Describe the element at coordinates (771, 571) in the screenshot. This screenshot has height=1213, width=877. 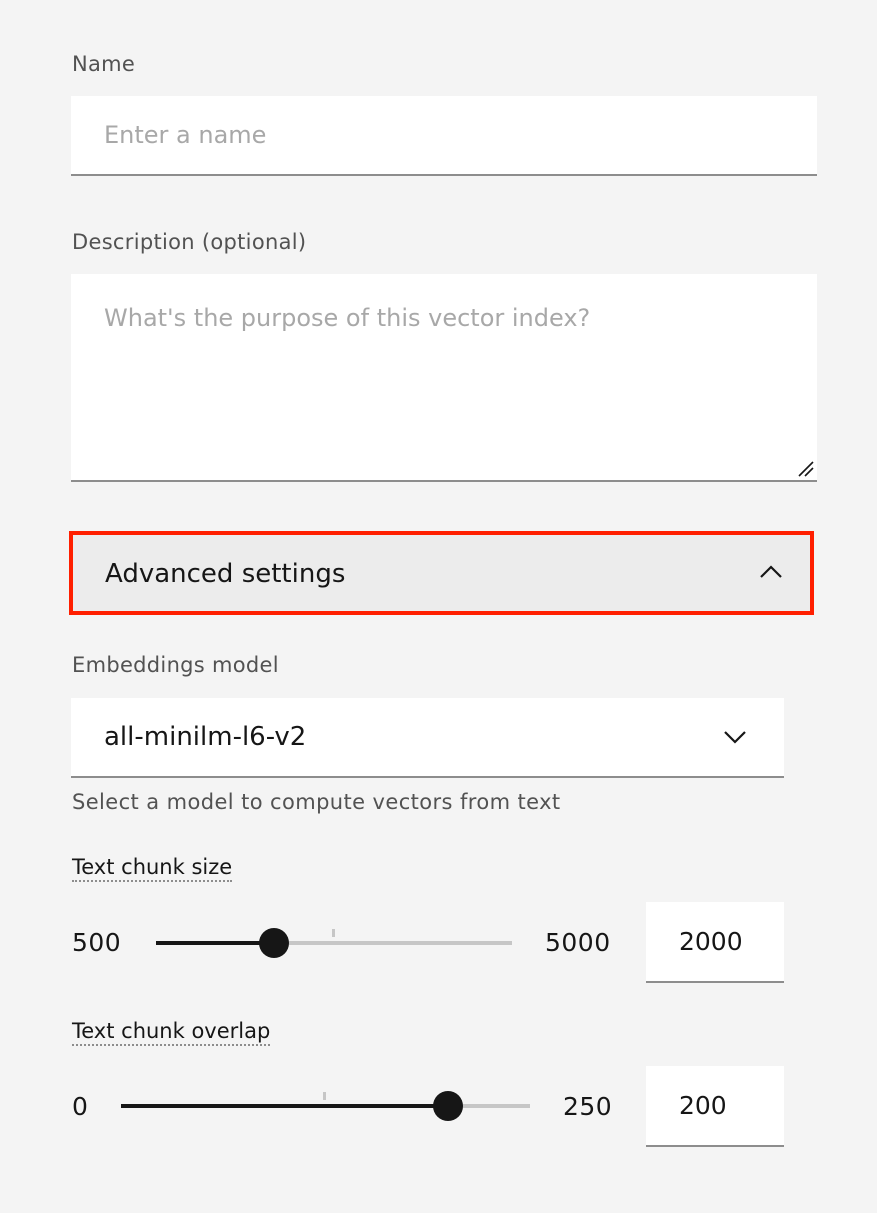
I see `chevron-up-icon` at that location.